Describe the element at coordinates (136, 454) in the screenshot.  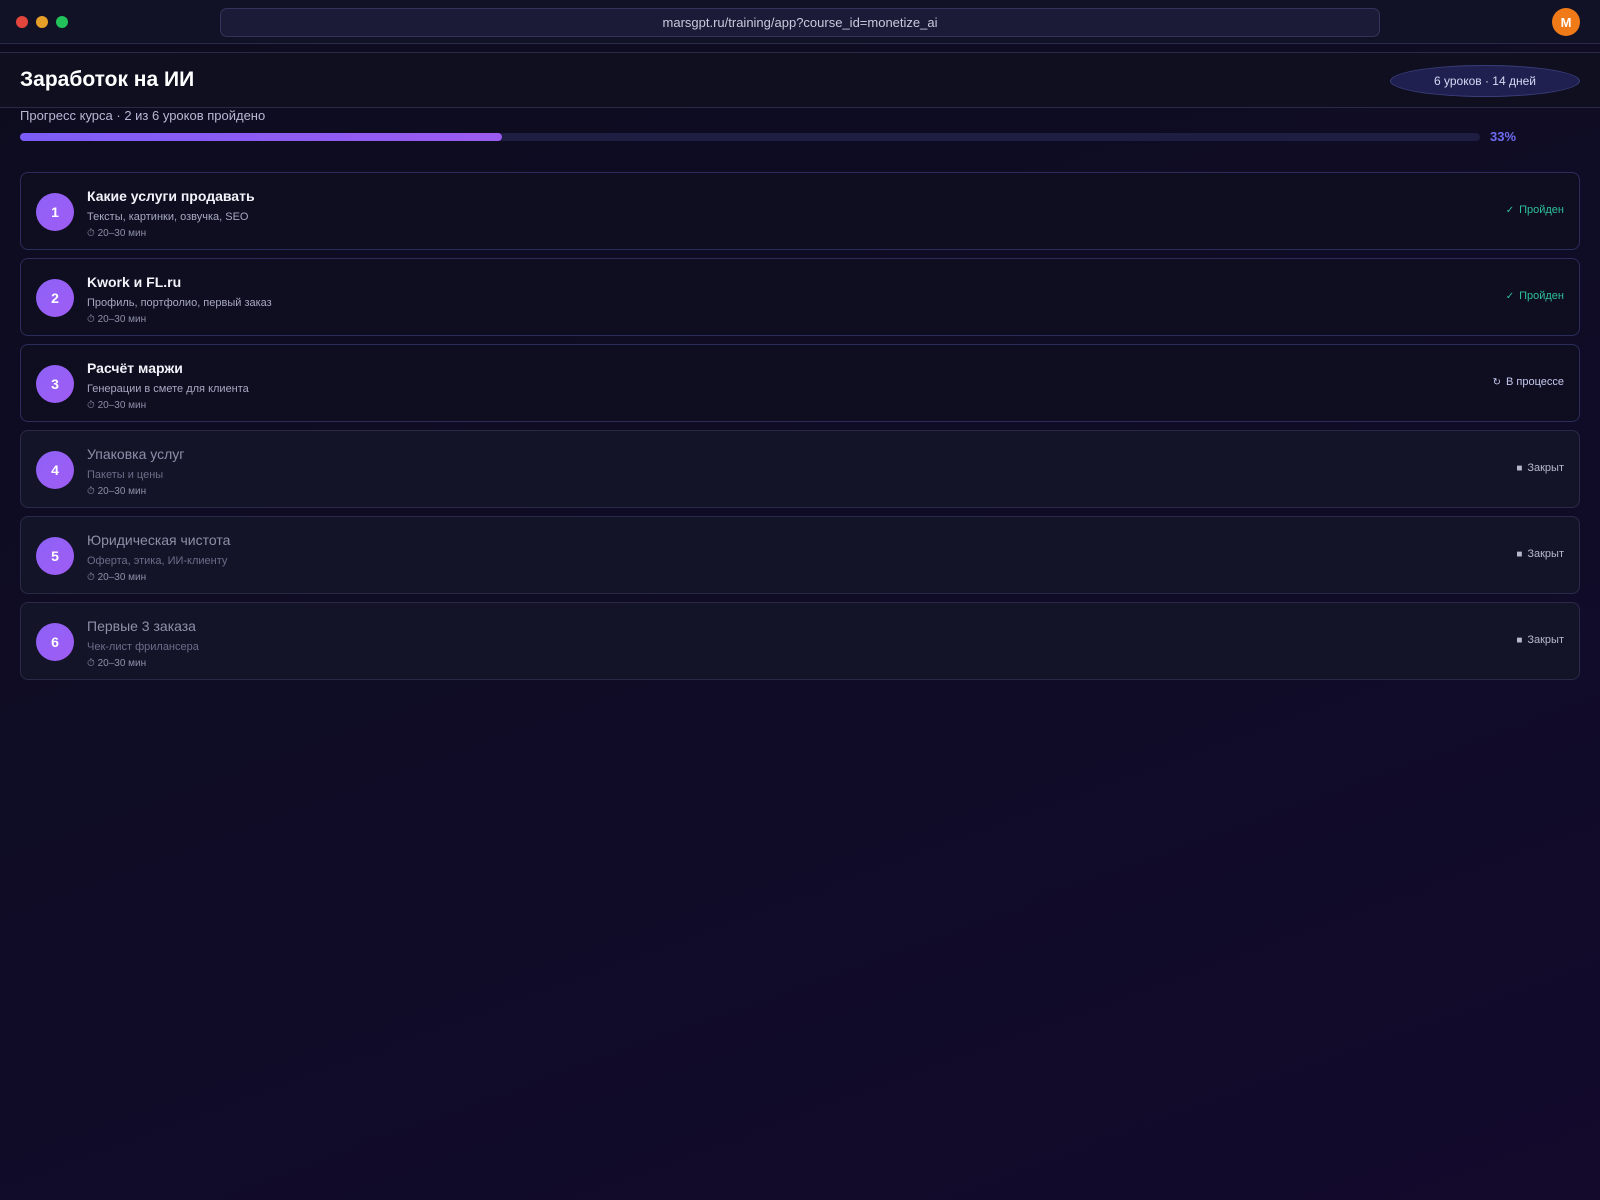
I see `lesson-title: Упаковка услуг` at that location.